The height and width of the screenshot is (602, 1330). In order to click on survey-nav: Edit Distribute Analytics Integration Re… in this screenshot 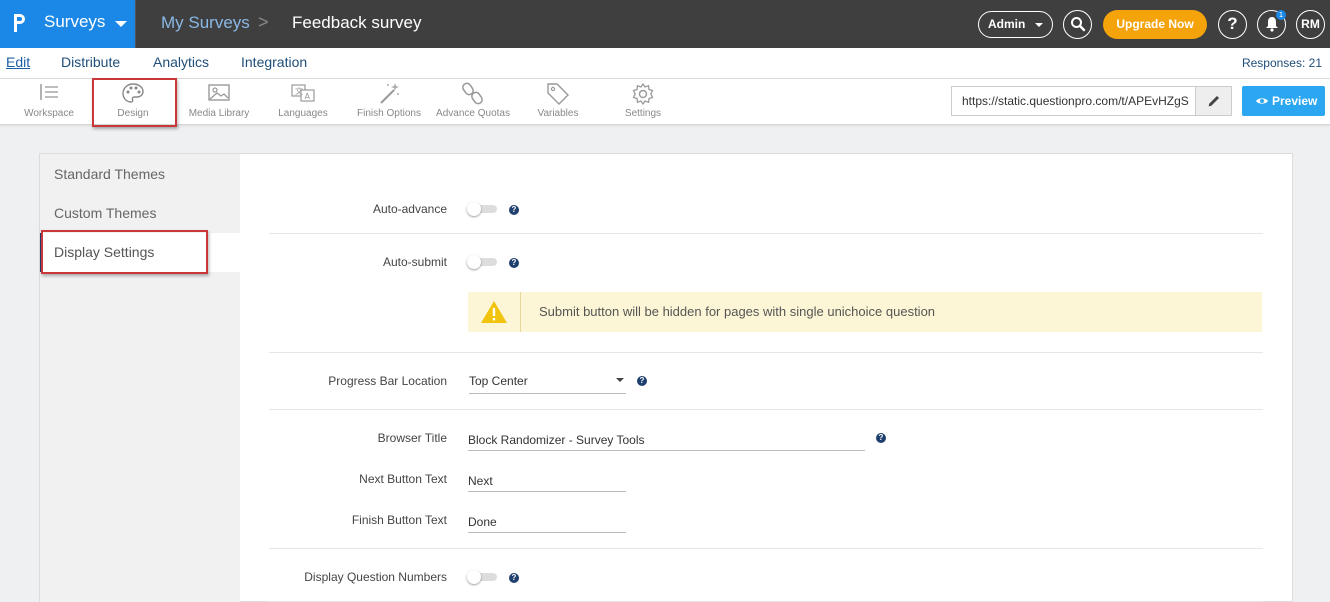, I will do `click(665, 63)`.